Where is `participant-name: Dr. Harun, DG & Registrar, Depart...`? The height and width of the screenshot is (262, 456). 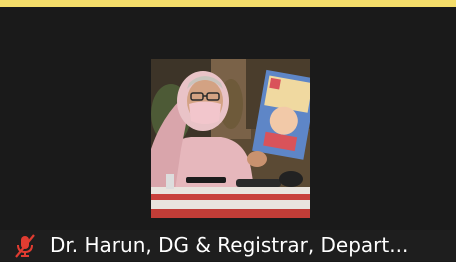 participant-name: Dr. Harun, DG & Registrar, Depart... is located at coordinates (229, 245).